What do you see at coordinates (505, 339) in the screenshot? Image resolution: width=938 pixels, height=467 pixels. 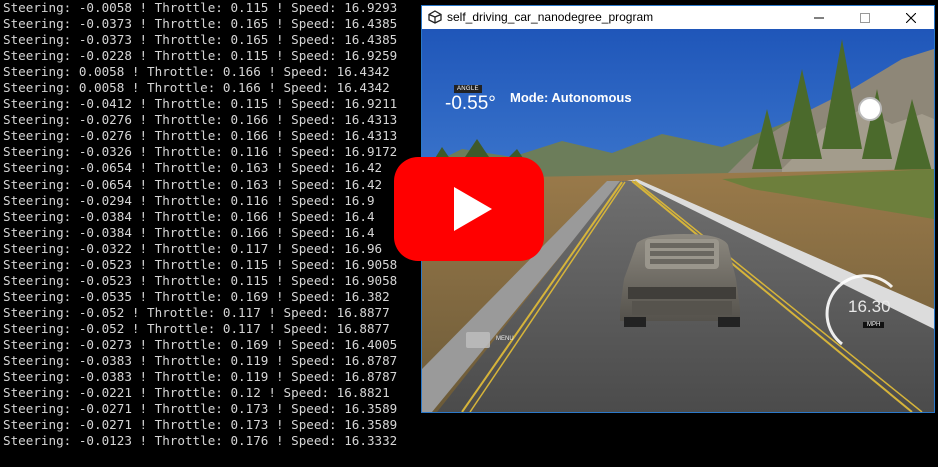 I see `menu-label: MENU` at bounding box center [505, 339].